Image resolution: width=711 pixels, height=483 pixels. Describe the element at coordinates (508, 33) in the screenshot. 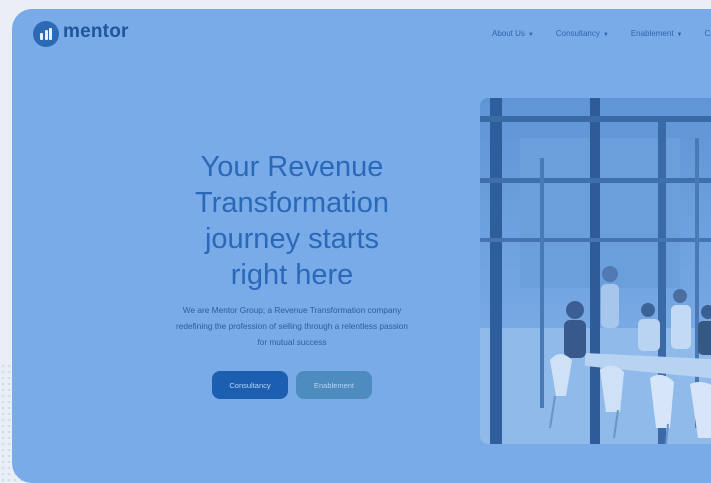

I see `nav-item-label: About Us` at that location.